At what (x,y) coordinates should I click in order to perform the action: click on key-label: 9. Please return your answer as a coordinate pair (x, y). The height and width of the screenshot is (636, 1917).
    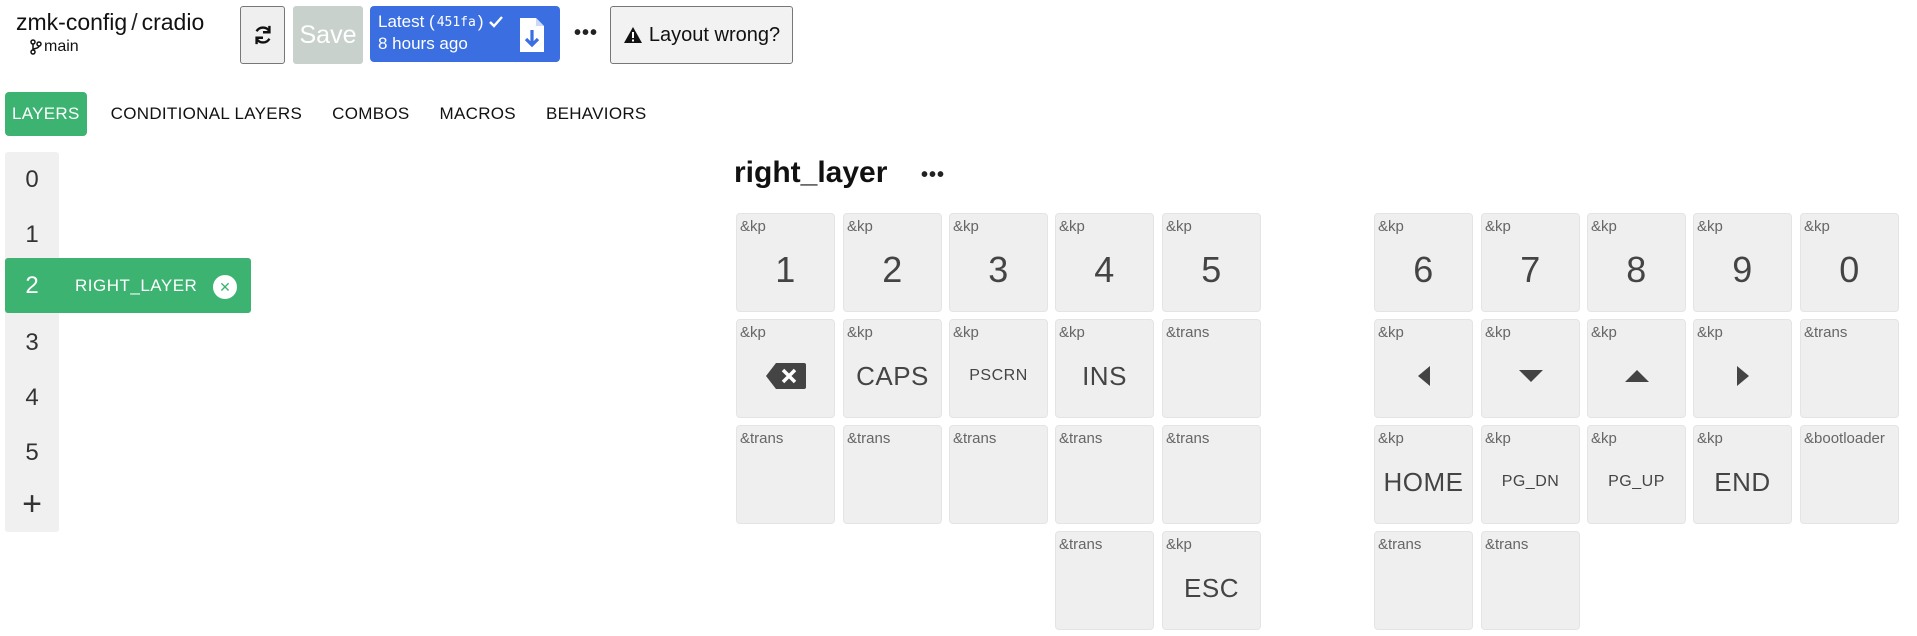
    Looking at the image, I should click on (1742, 269).